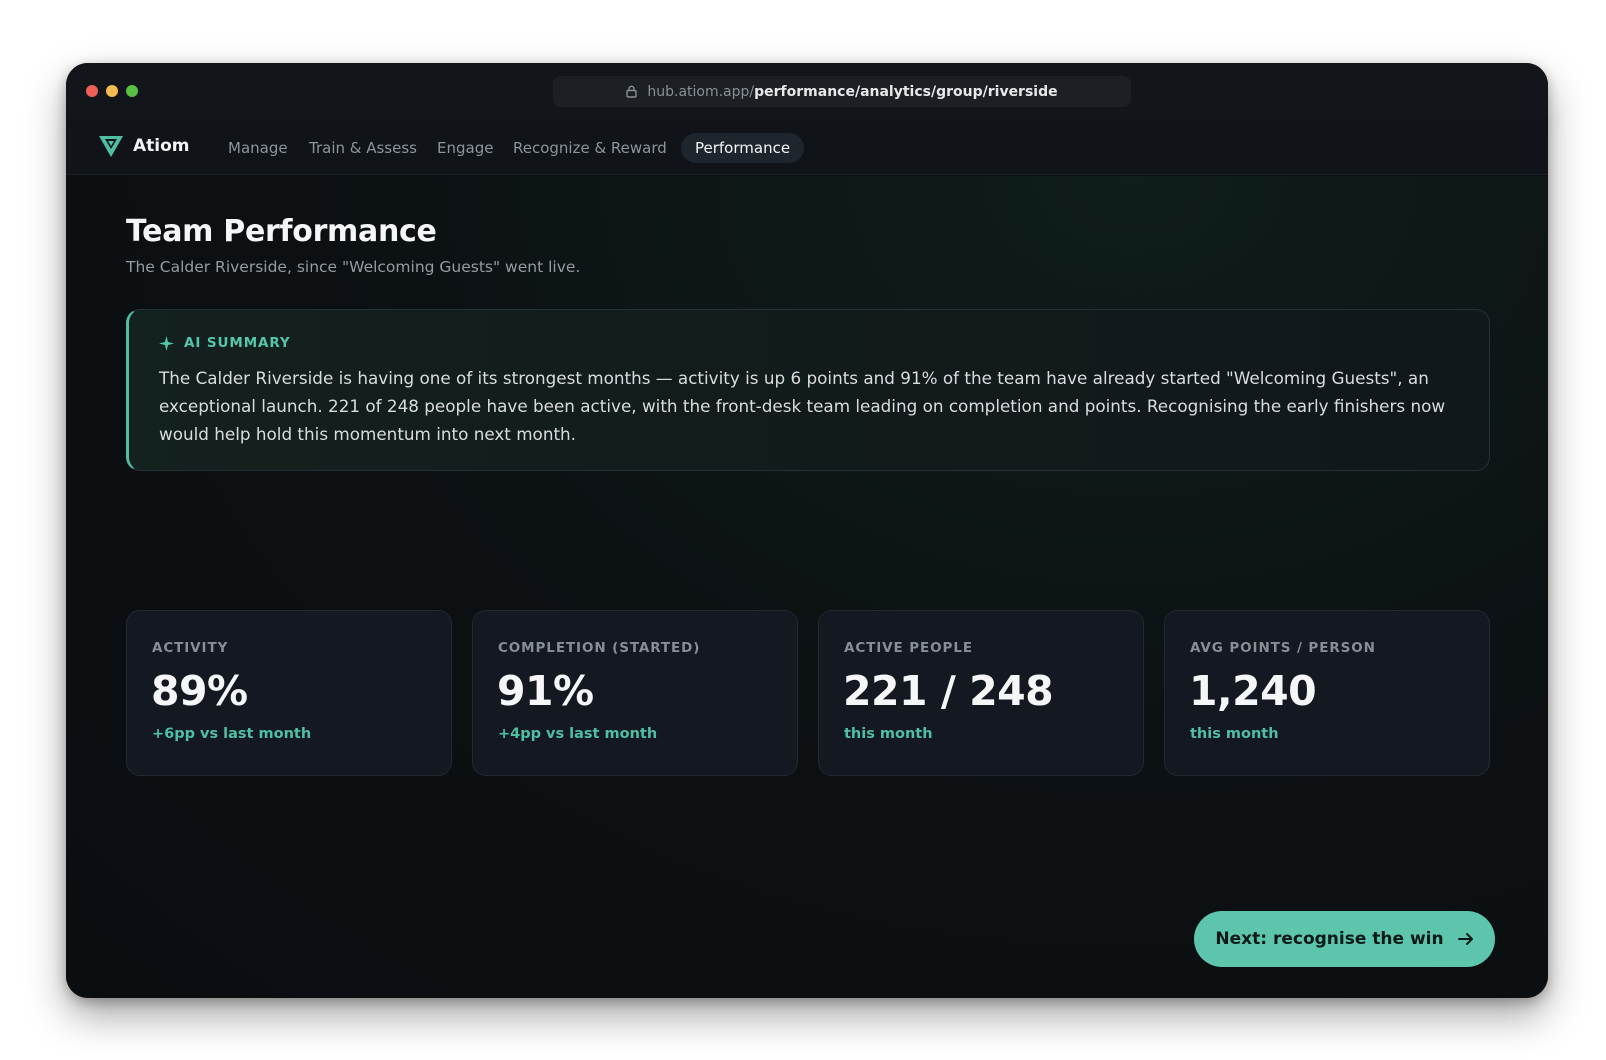 This screenshot has width=1606, height=1060. I want to click on stat-value: 91%, so click(545, 691).